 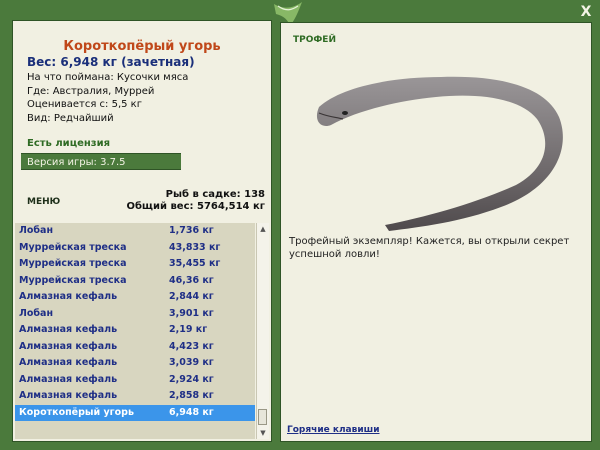 I want to click on place-line: Где: Австралия, Муррей, so click(x=91, y=91).